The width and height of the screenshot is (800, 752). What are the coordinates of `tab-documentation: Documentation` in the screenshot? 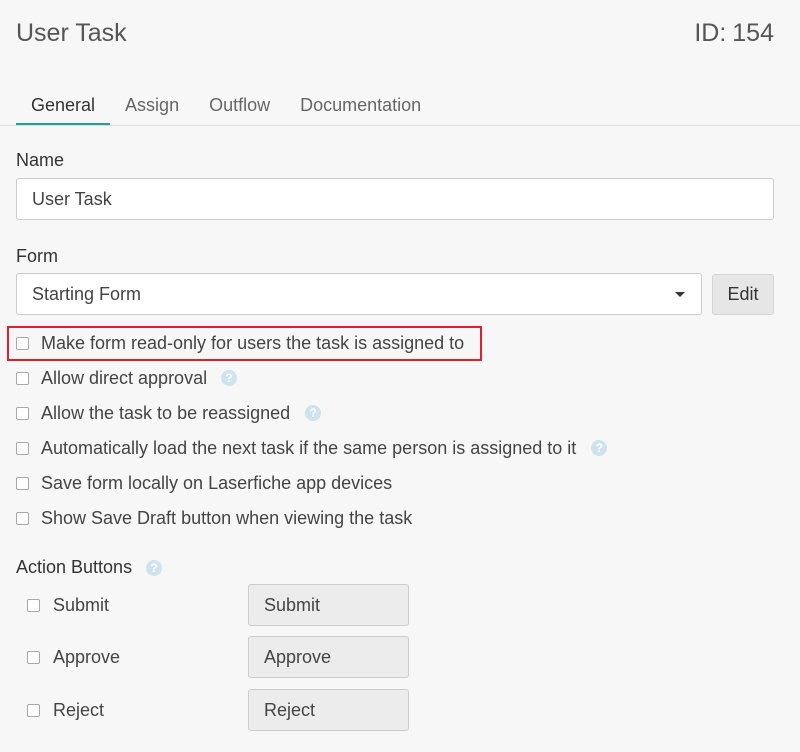 It's located at (360, 109).